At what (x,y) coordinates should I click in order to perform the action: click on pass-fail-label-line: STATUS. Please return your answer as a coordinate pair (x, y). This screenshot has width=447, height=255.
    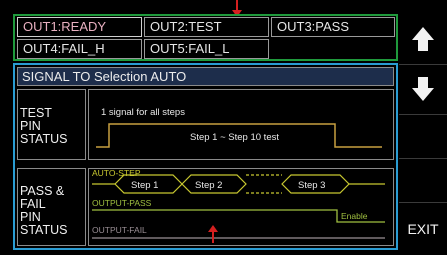
    Looking at the image, I should click on (44, 230).